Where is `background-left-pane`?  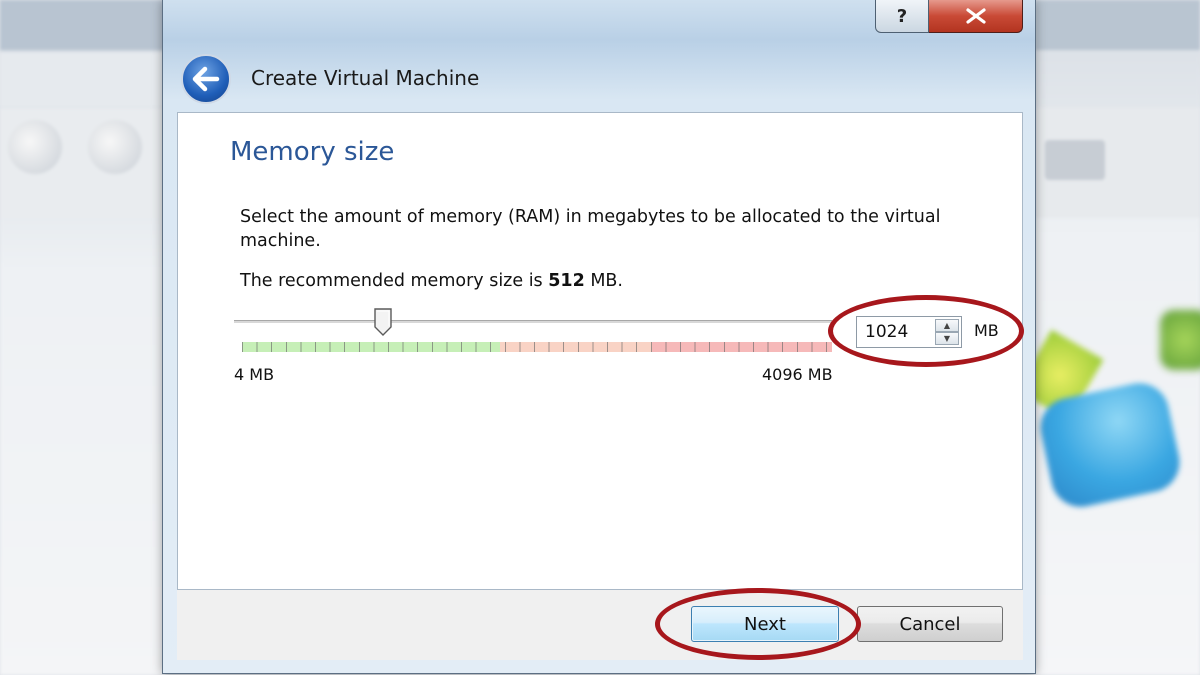
background-left-pane is located at coordinates (82, 337).